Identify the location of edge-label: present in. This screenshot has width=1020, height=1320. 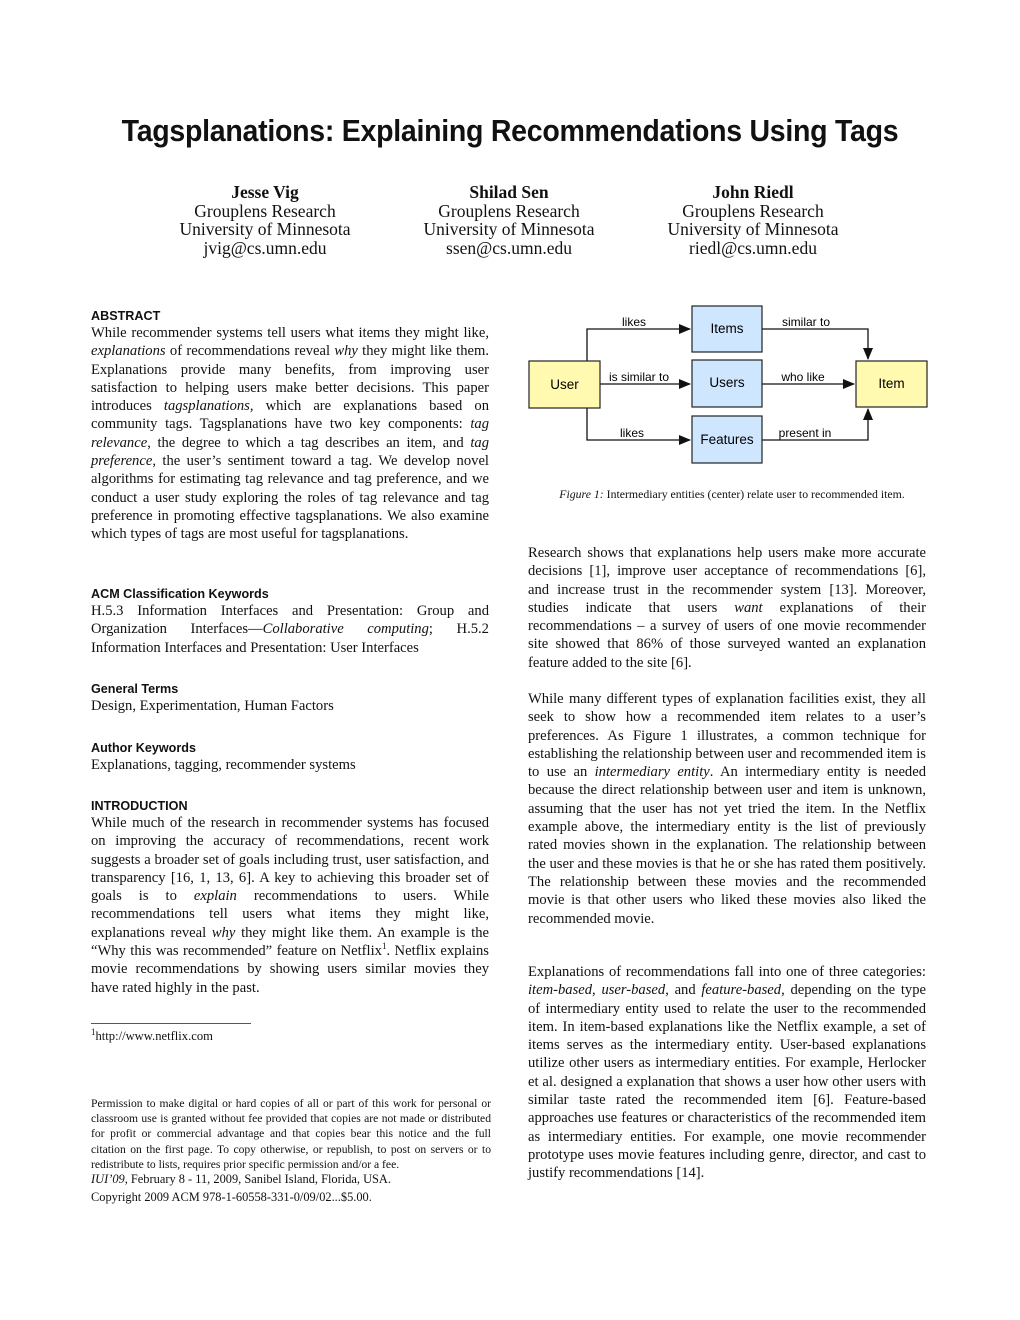
(805, 433).